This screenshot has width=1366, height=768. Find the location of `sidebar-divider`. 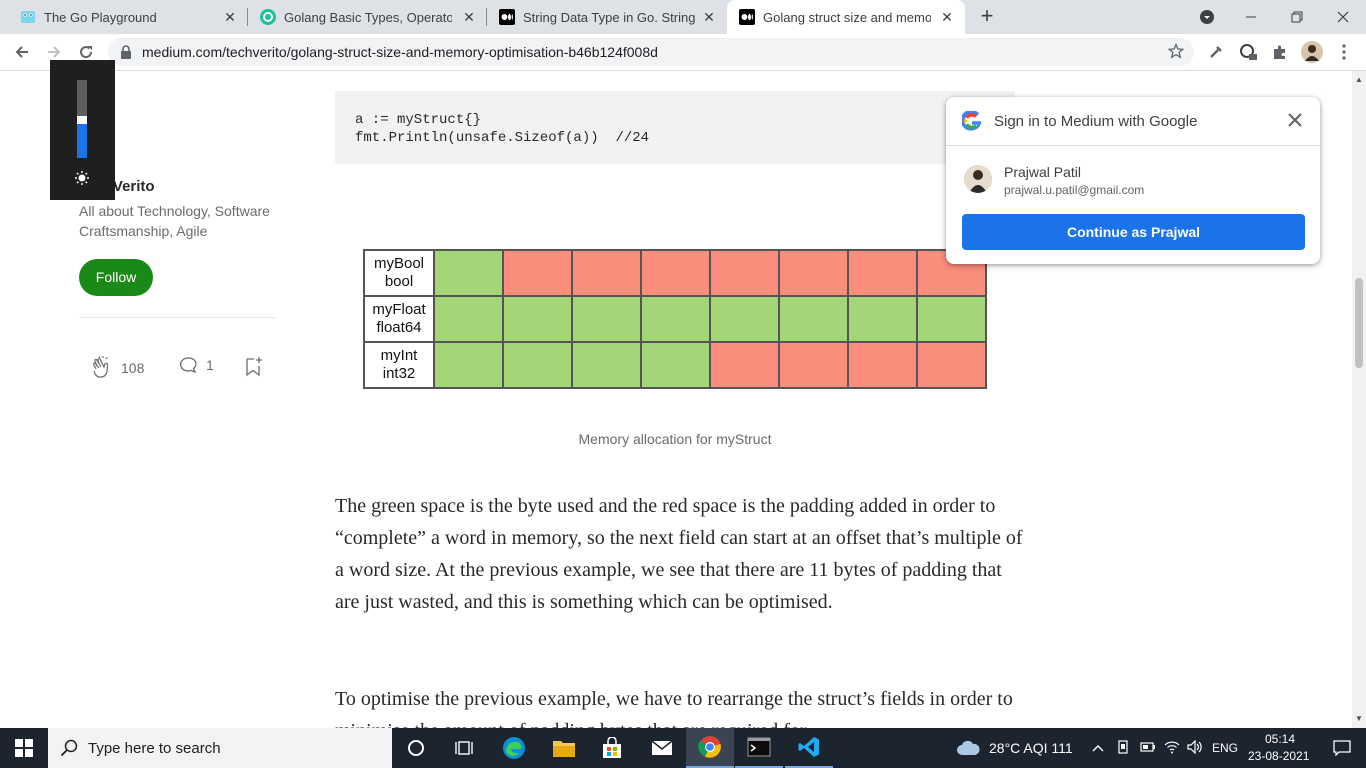

sidebar-divider is located at coordinates (177, 317).